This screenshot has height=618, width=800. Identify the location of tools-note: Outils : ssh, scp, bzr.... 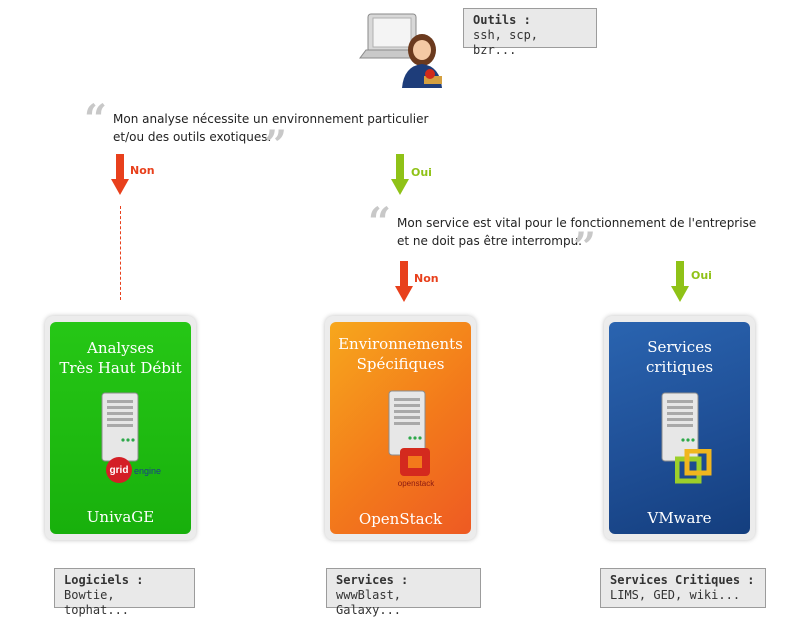
(530, 32).